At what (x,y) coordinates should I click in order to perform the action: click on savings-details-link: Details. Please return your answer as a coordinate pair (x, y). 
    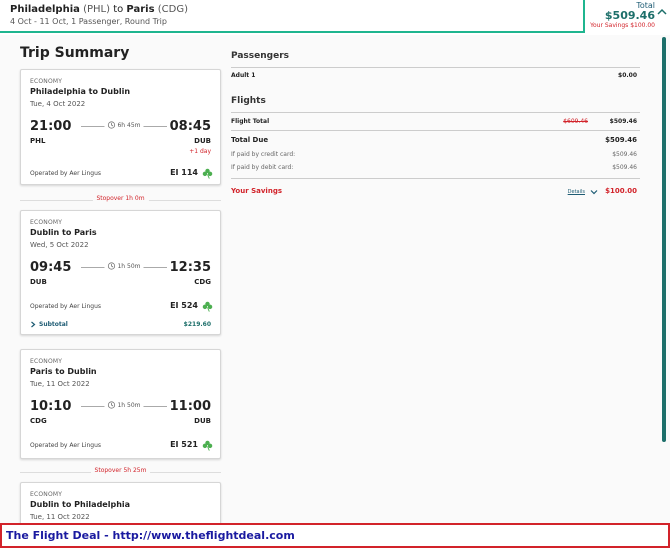
    Looking at the image, I should click on (576, 192).